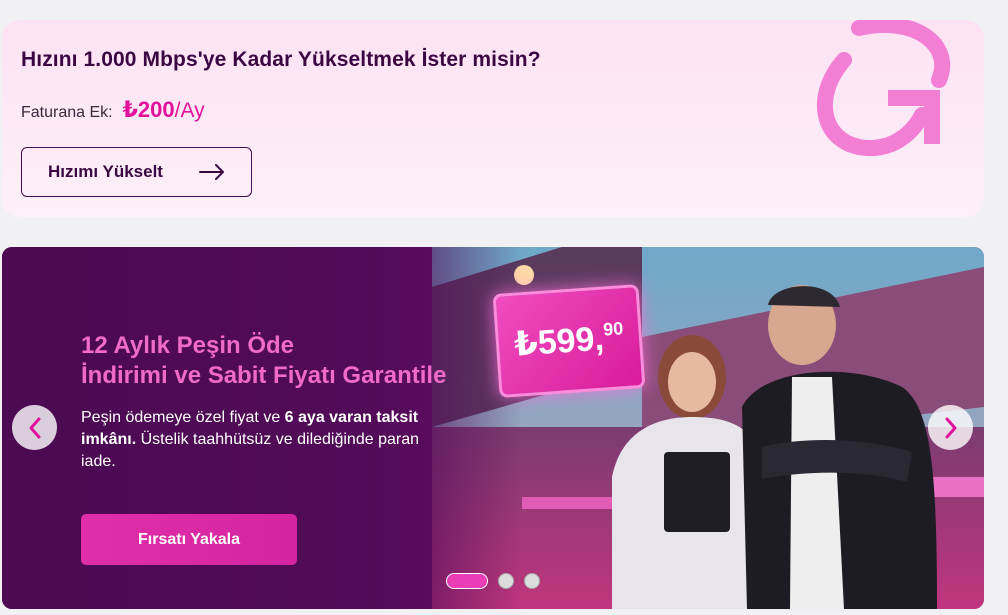 The height and width of the screenshot is (615, 1008). I want to click on fee-price: ₺200, so click(148, 109).